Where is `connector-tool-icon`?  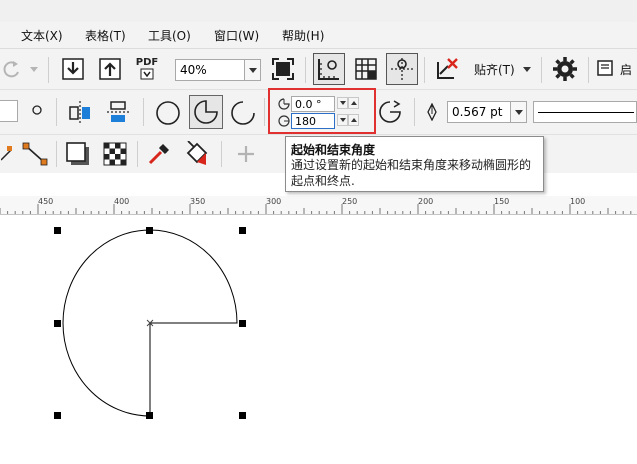 connector-tool-icon is located at coordinates (35, 154).